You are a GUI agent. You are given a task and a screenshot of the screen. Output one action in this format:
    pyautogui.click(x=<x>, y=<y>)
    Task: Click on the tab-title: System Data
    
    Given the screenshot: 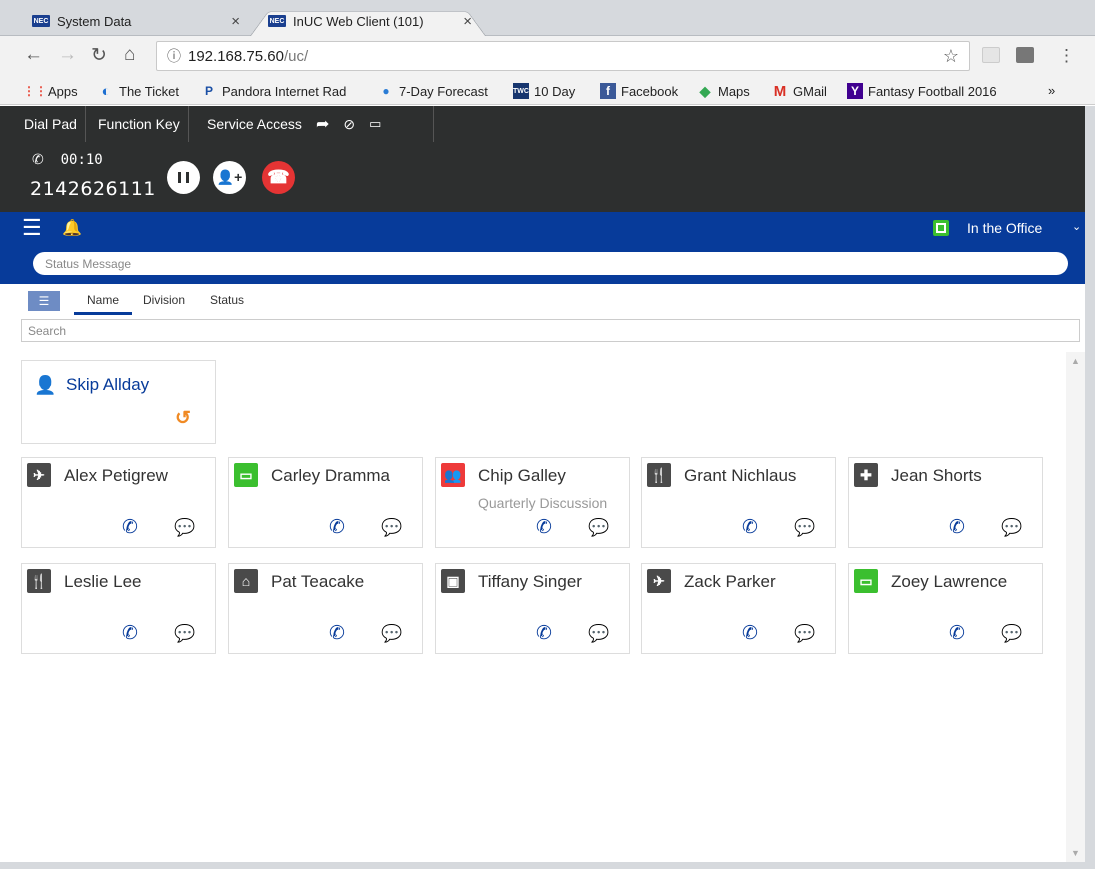 What is the action you would take?
    pyautogui.click(x=94, y=21)
    